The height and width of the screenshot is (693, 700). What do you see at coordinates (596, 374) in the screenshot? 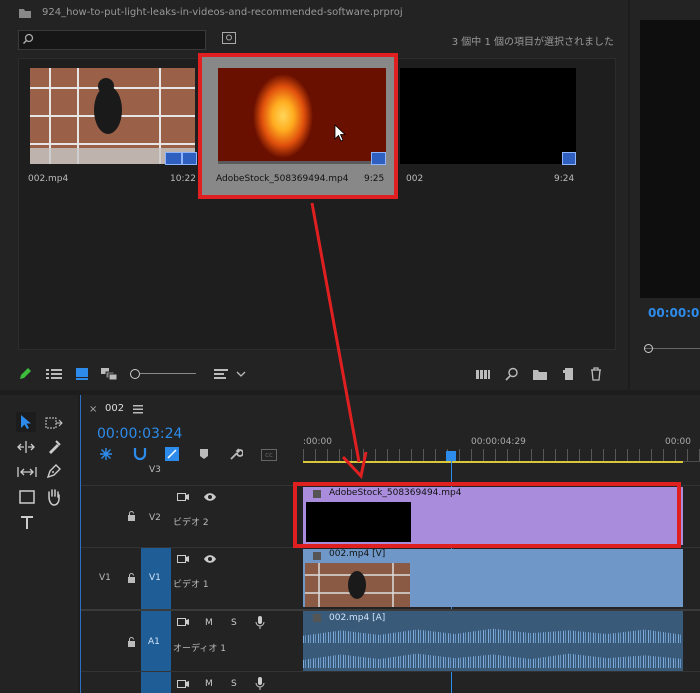
I see `trash-icon` at bounding box center [596, 374].